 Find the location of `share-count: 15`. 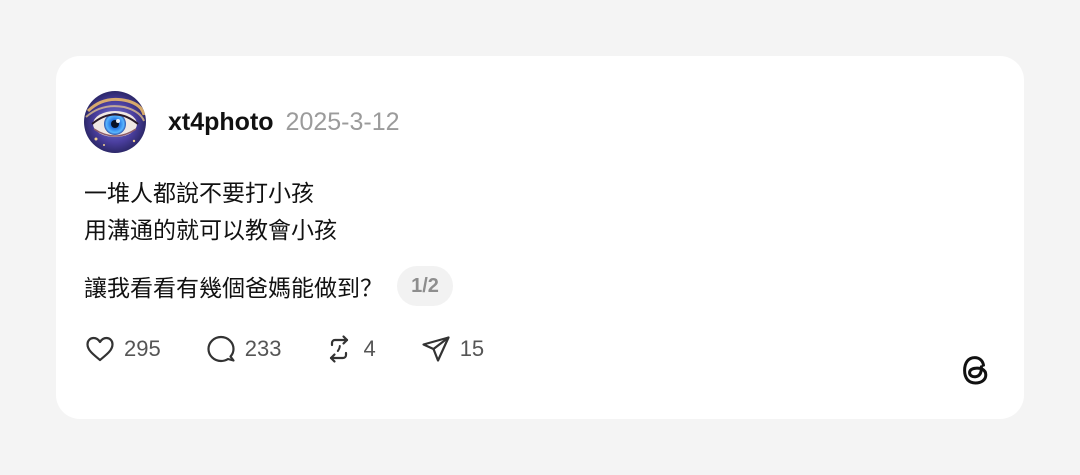

share-count: 15 is located at coordinates (472, 348).